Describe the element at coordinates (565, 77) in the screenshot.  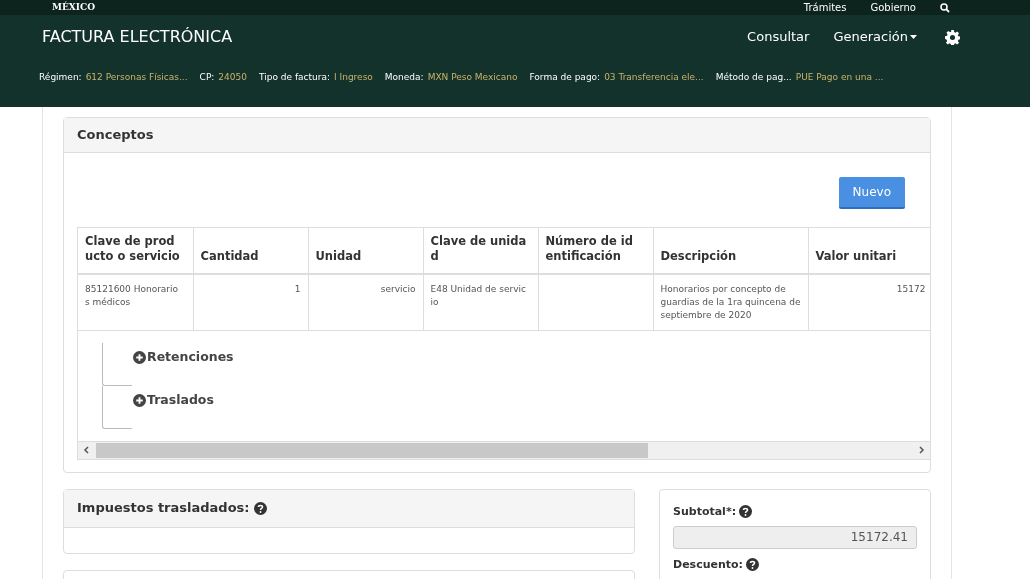
I see `field-label: Forma de pago:` at that location.